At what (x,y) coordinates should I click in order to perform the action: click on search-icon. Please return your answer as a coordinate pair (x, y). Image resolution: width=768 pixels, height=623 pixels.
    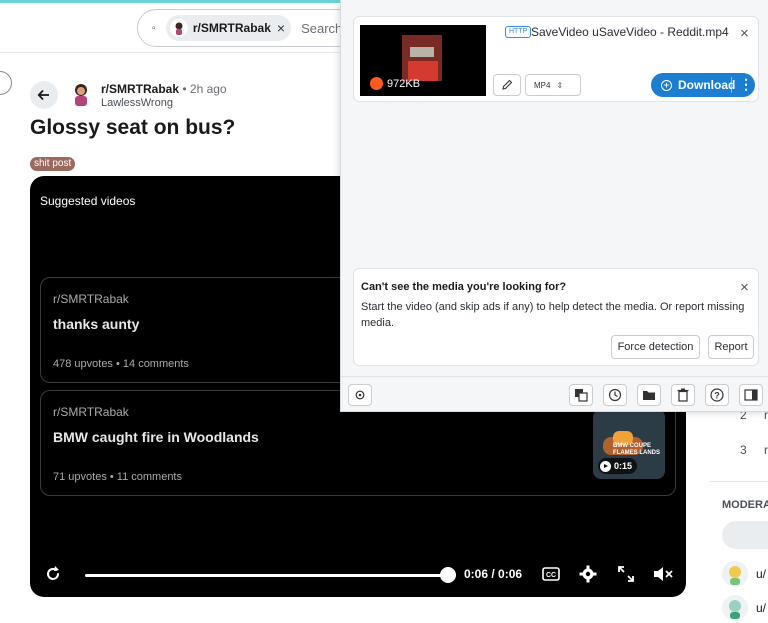
    Looking at the image, I should click on (154, 28).